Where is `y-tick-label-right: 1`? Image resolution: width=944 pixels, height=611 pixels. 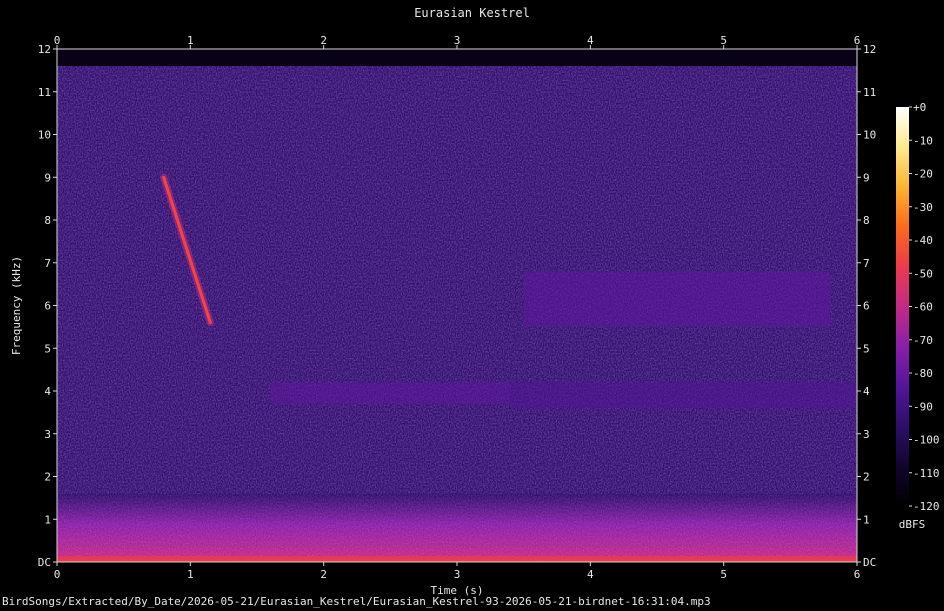
y-tick-label-right: 1 is located at coordinates (866, 519).